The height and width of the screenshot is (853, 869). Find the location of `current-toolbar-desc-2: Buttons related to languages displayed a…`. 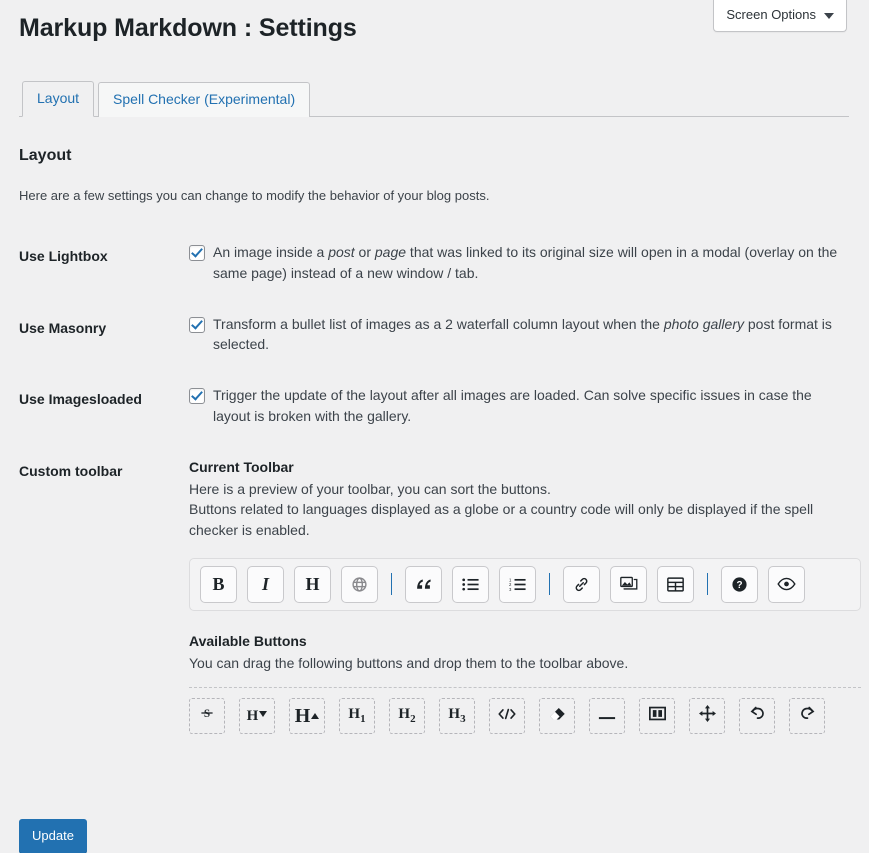

current-toolbar-desc-2: Buttons related to languages displayed a… is located at coordinates (501, 519).